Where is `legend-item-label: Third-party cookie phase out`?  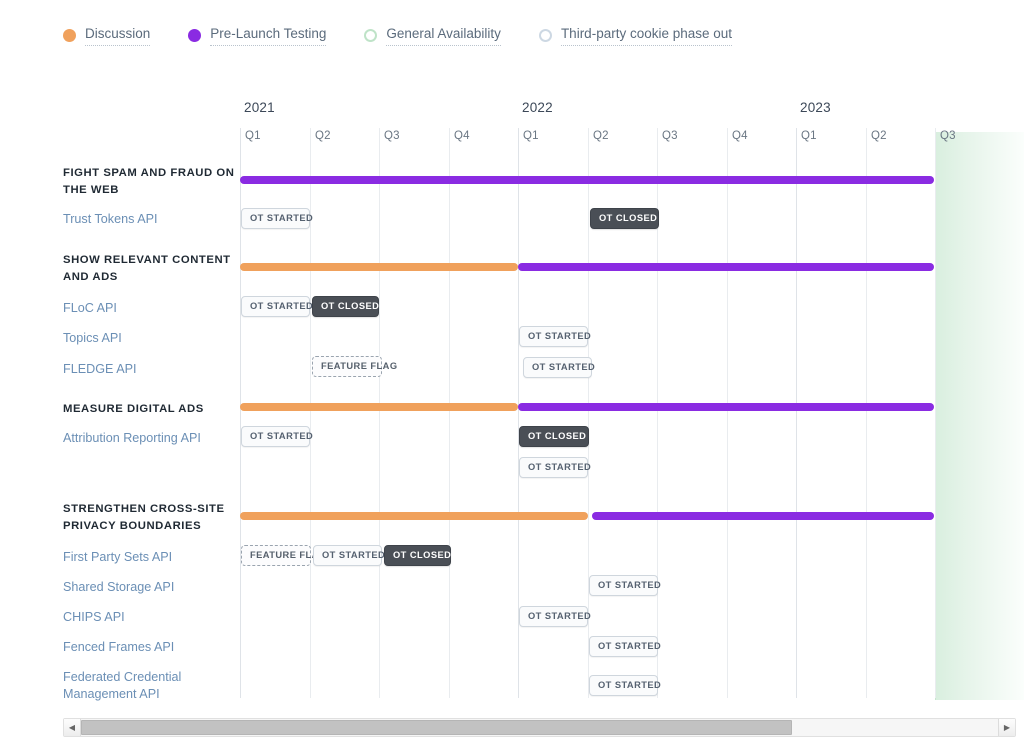 legend-item-label: Third-party cookie phase out is located at coordinates (646, 36).